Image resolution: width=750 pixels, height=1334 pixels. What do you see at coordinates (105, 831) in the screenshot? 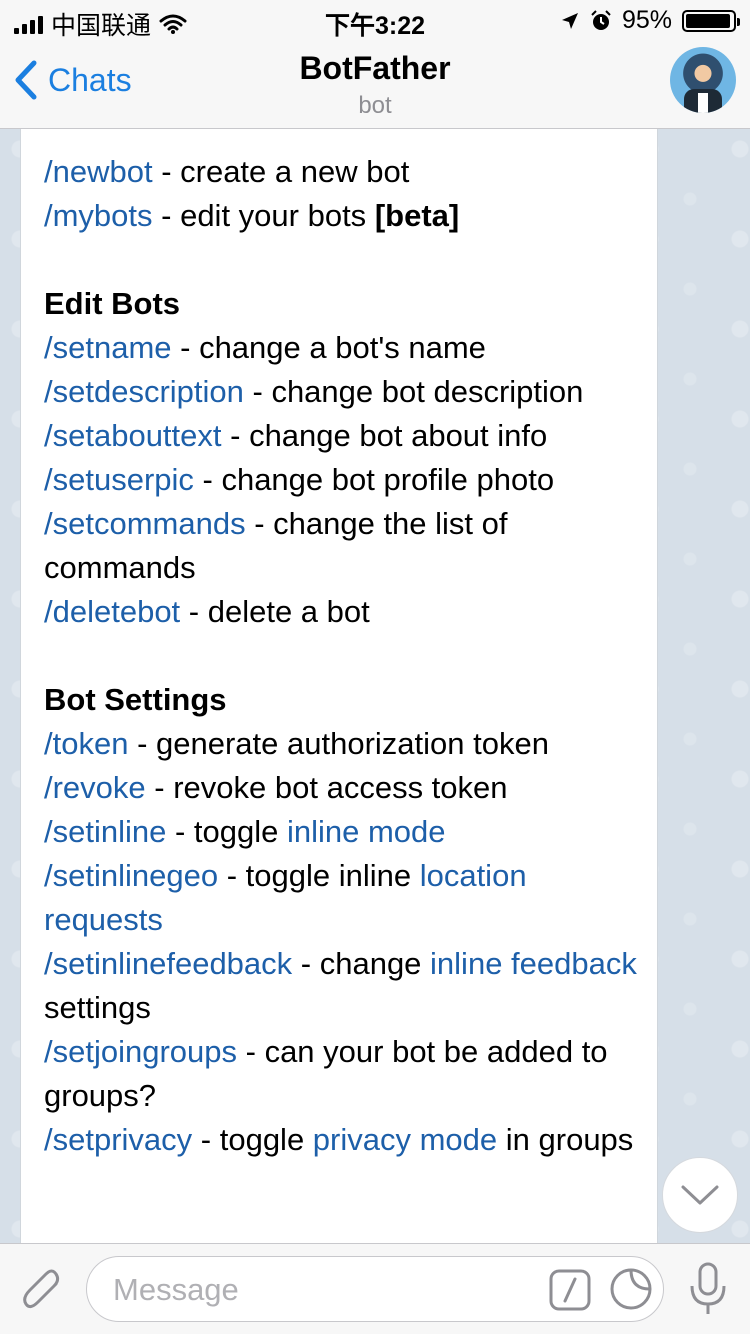
I see `command-link: /setinline` at bounding box center [105, 831].